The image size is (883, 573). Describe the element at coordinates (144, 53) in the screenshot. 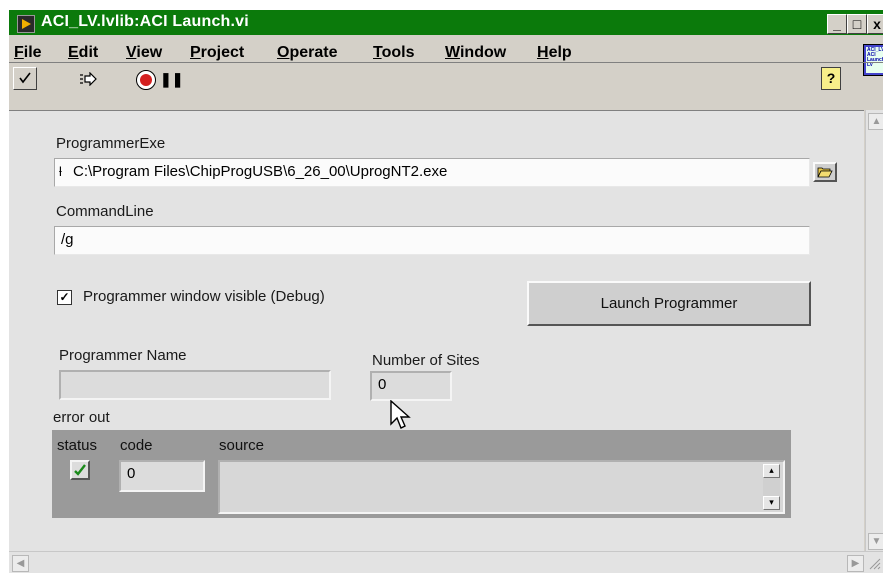

I see `menu-view: View` at that location.